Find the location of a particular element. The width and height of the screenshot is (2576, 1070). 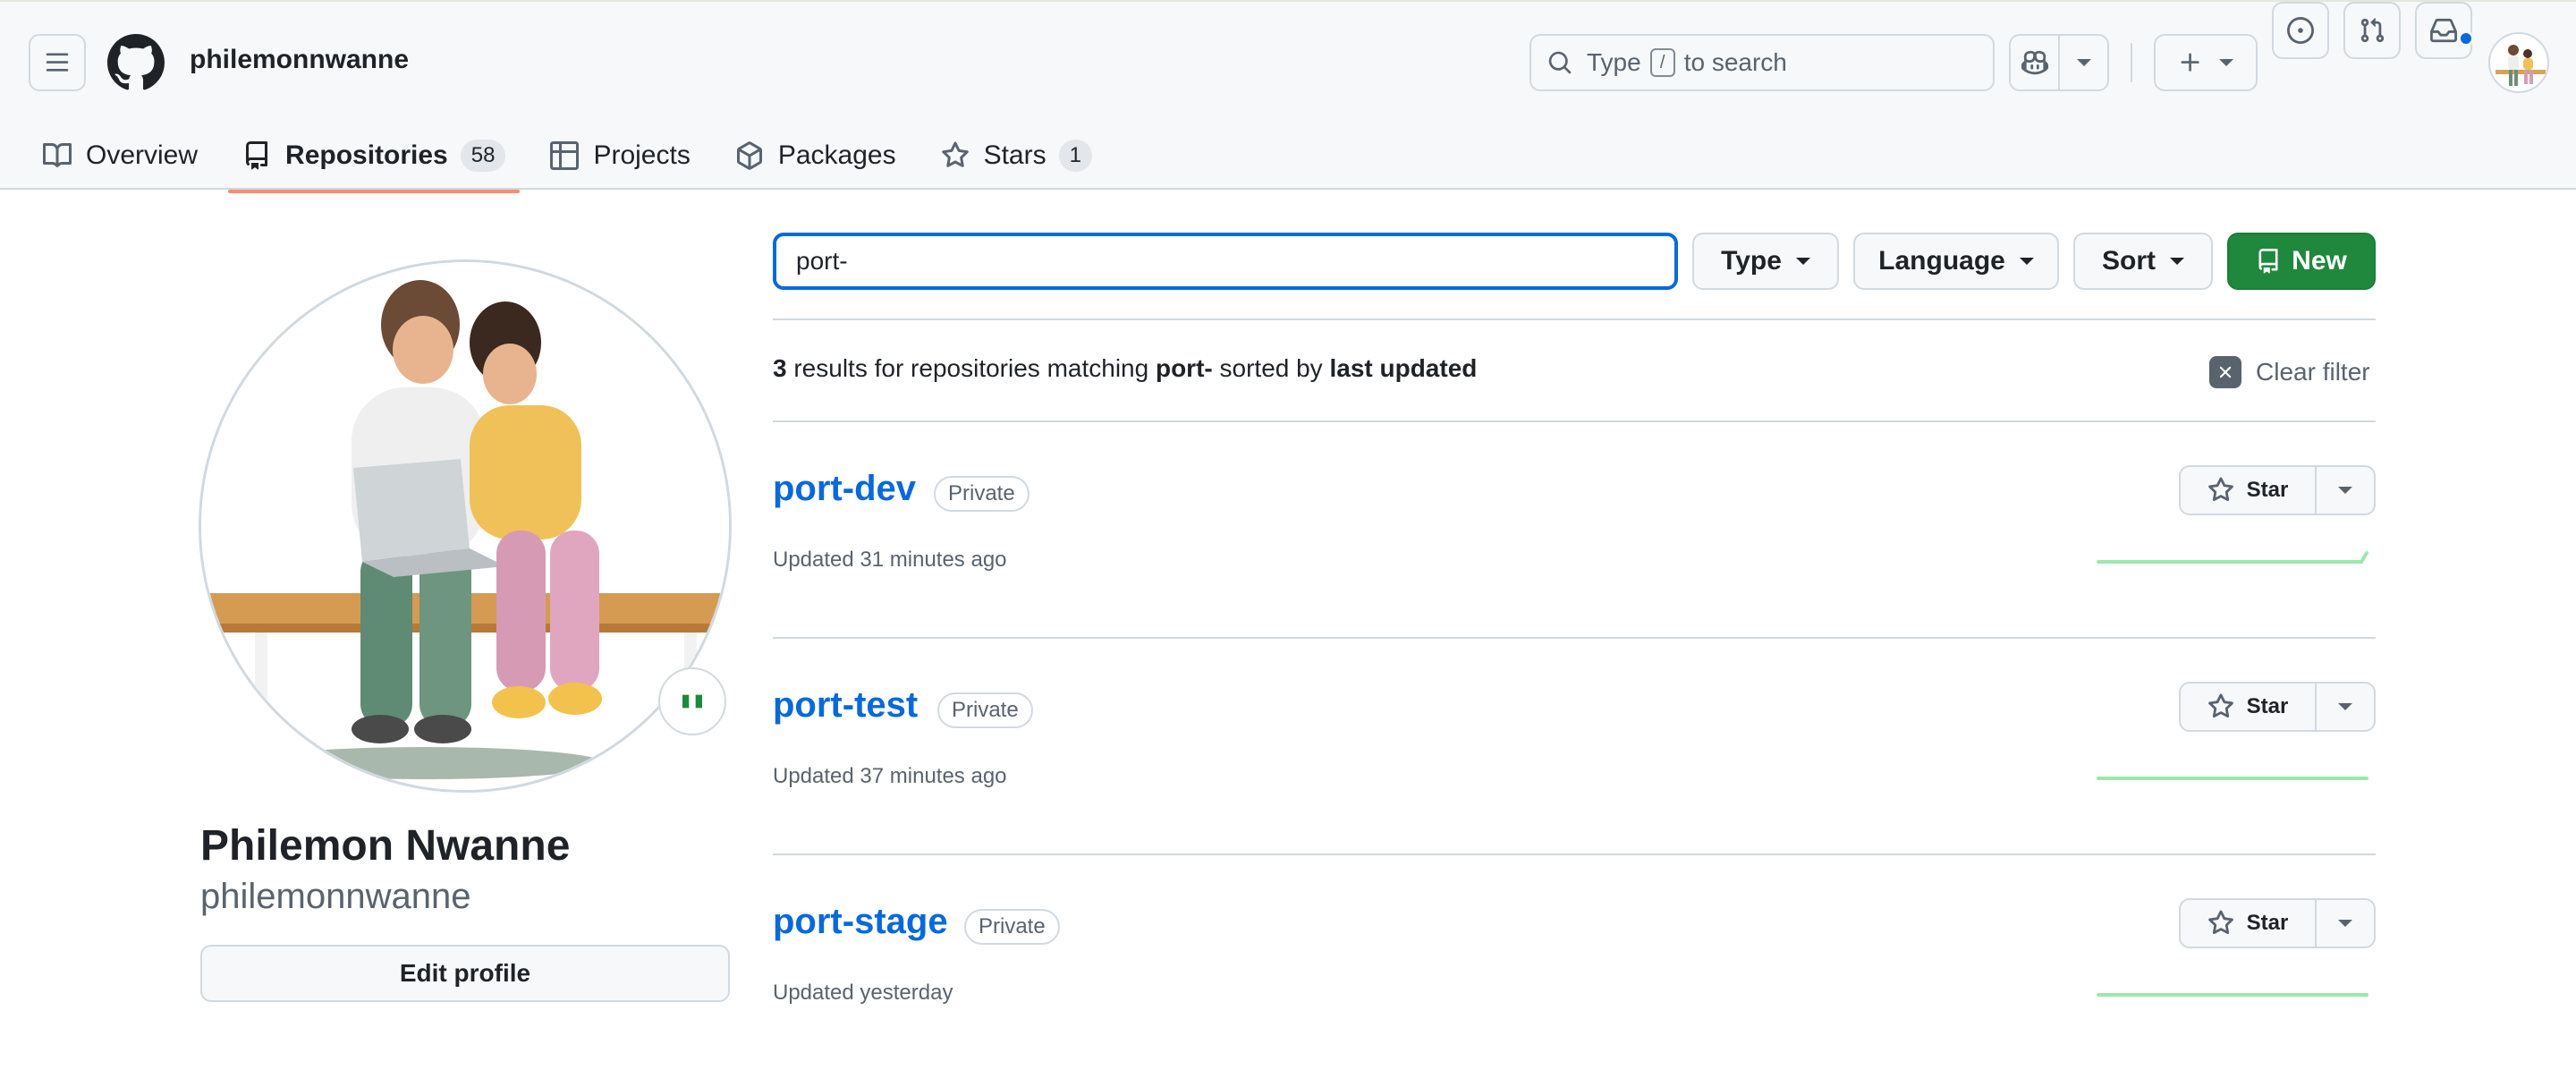

language-filter-button: Language is located at coordinates (1956, 261).